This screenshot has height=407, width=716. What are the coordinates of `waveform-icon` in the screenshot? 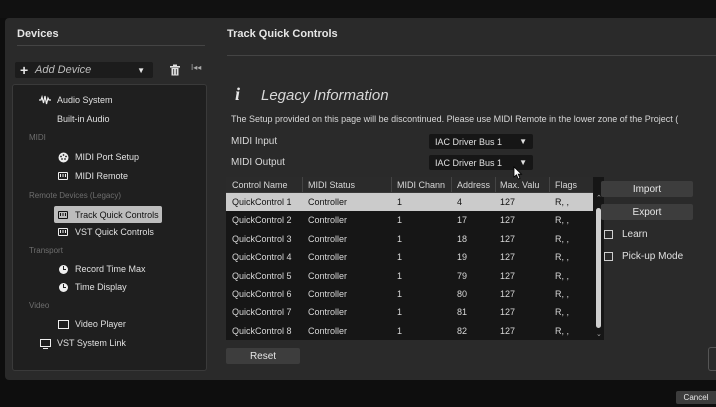 It's located at (45, 100).